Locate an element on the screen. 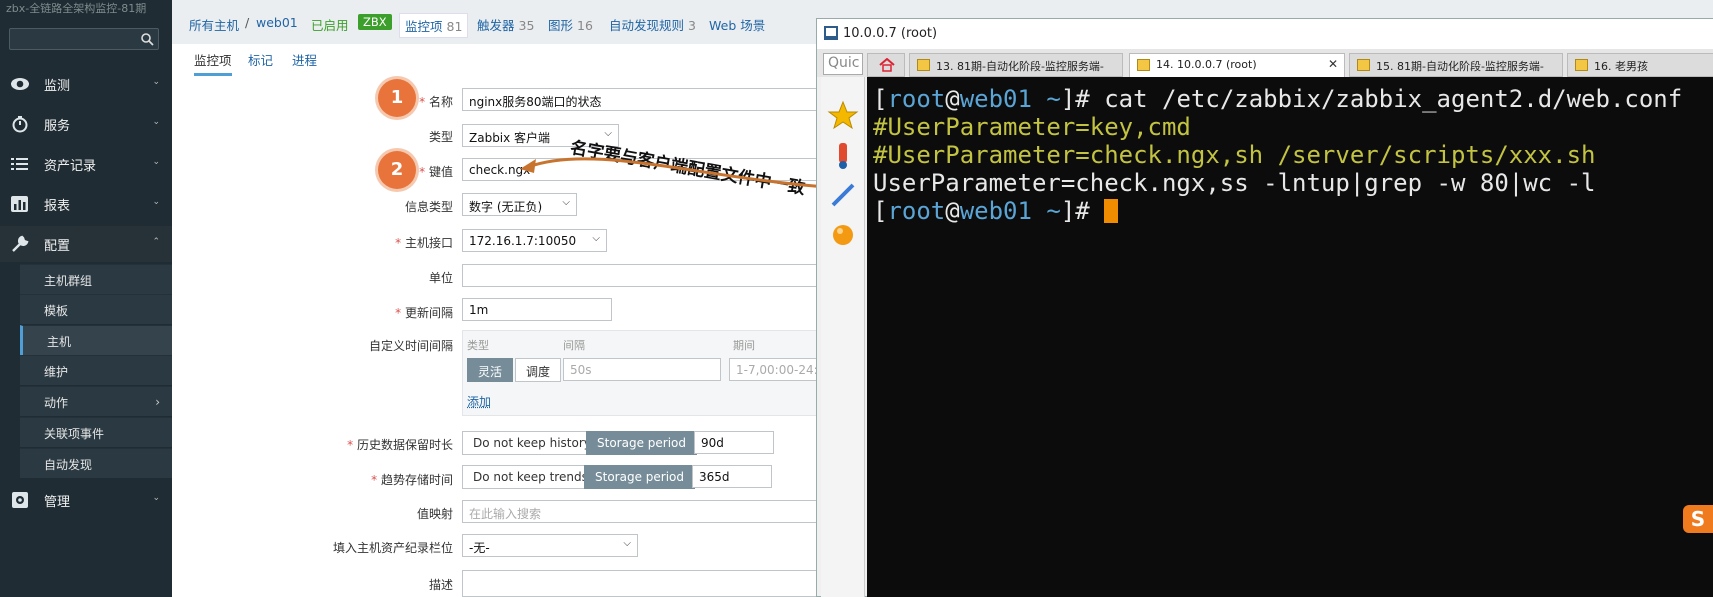 The height and width of the screenshot is (597, 1713). interval-label: * 更新间隔 is located at coordinates (303, 312).